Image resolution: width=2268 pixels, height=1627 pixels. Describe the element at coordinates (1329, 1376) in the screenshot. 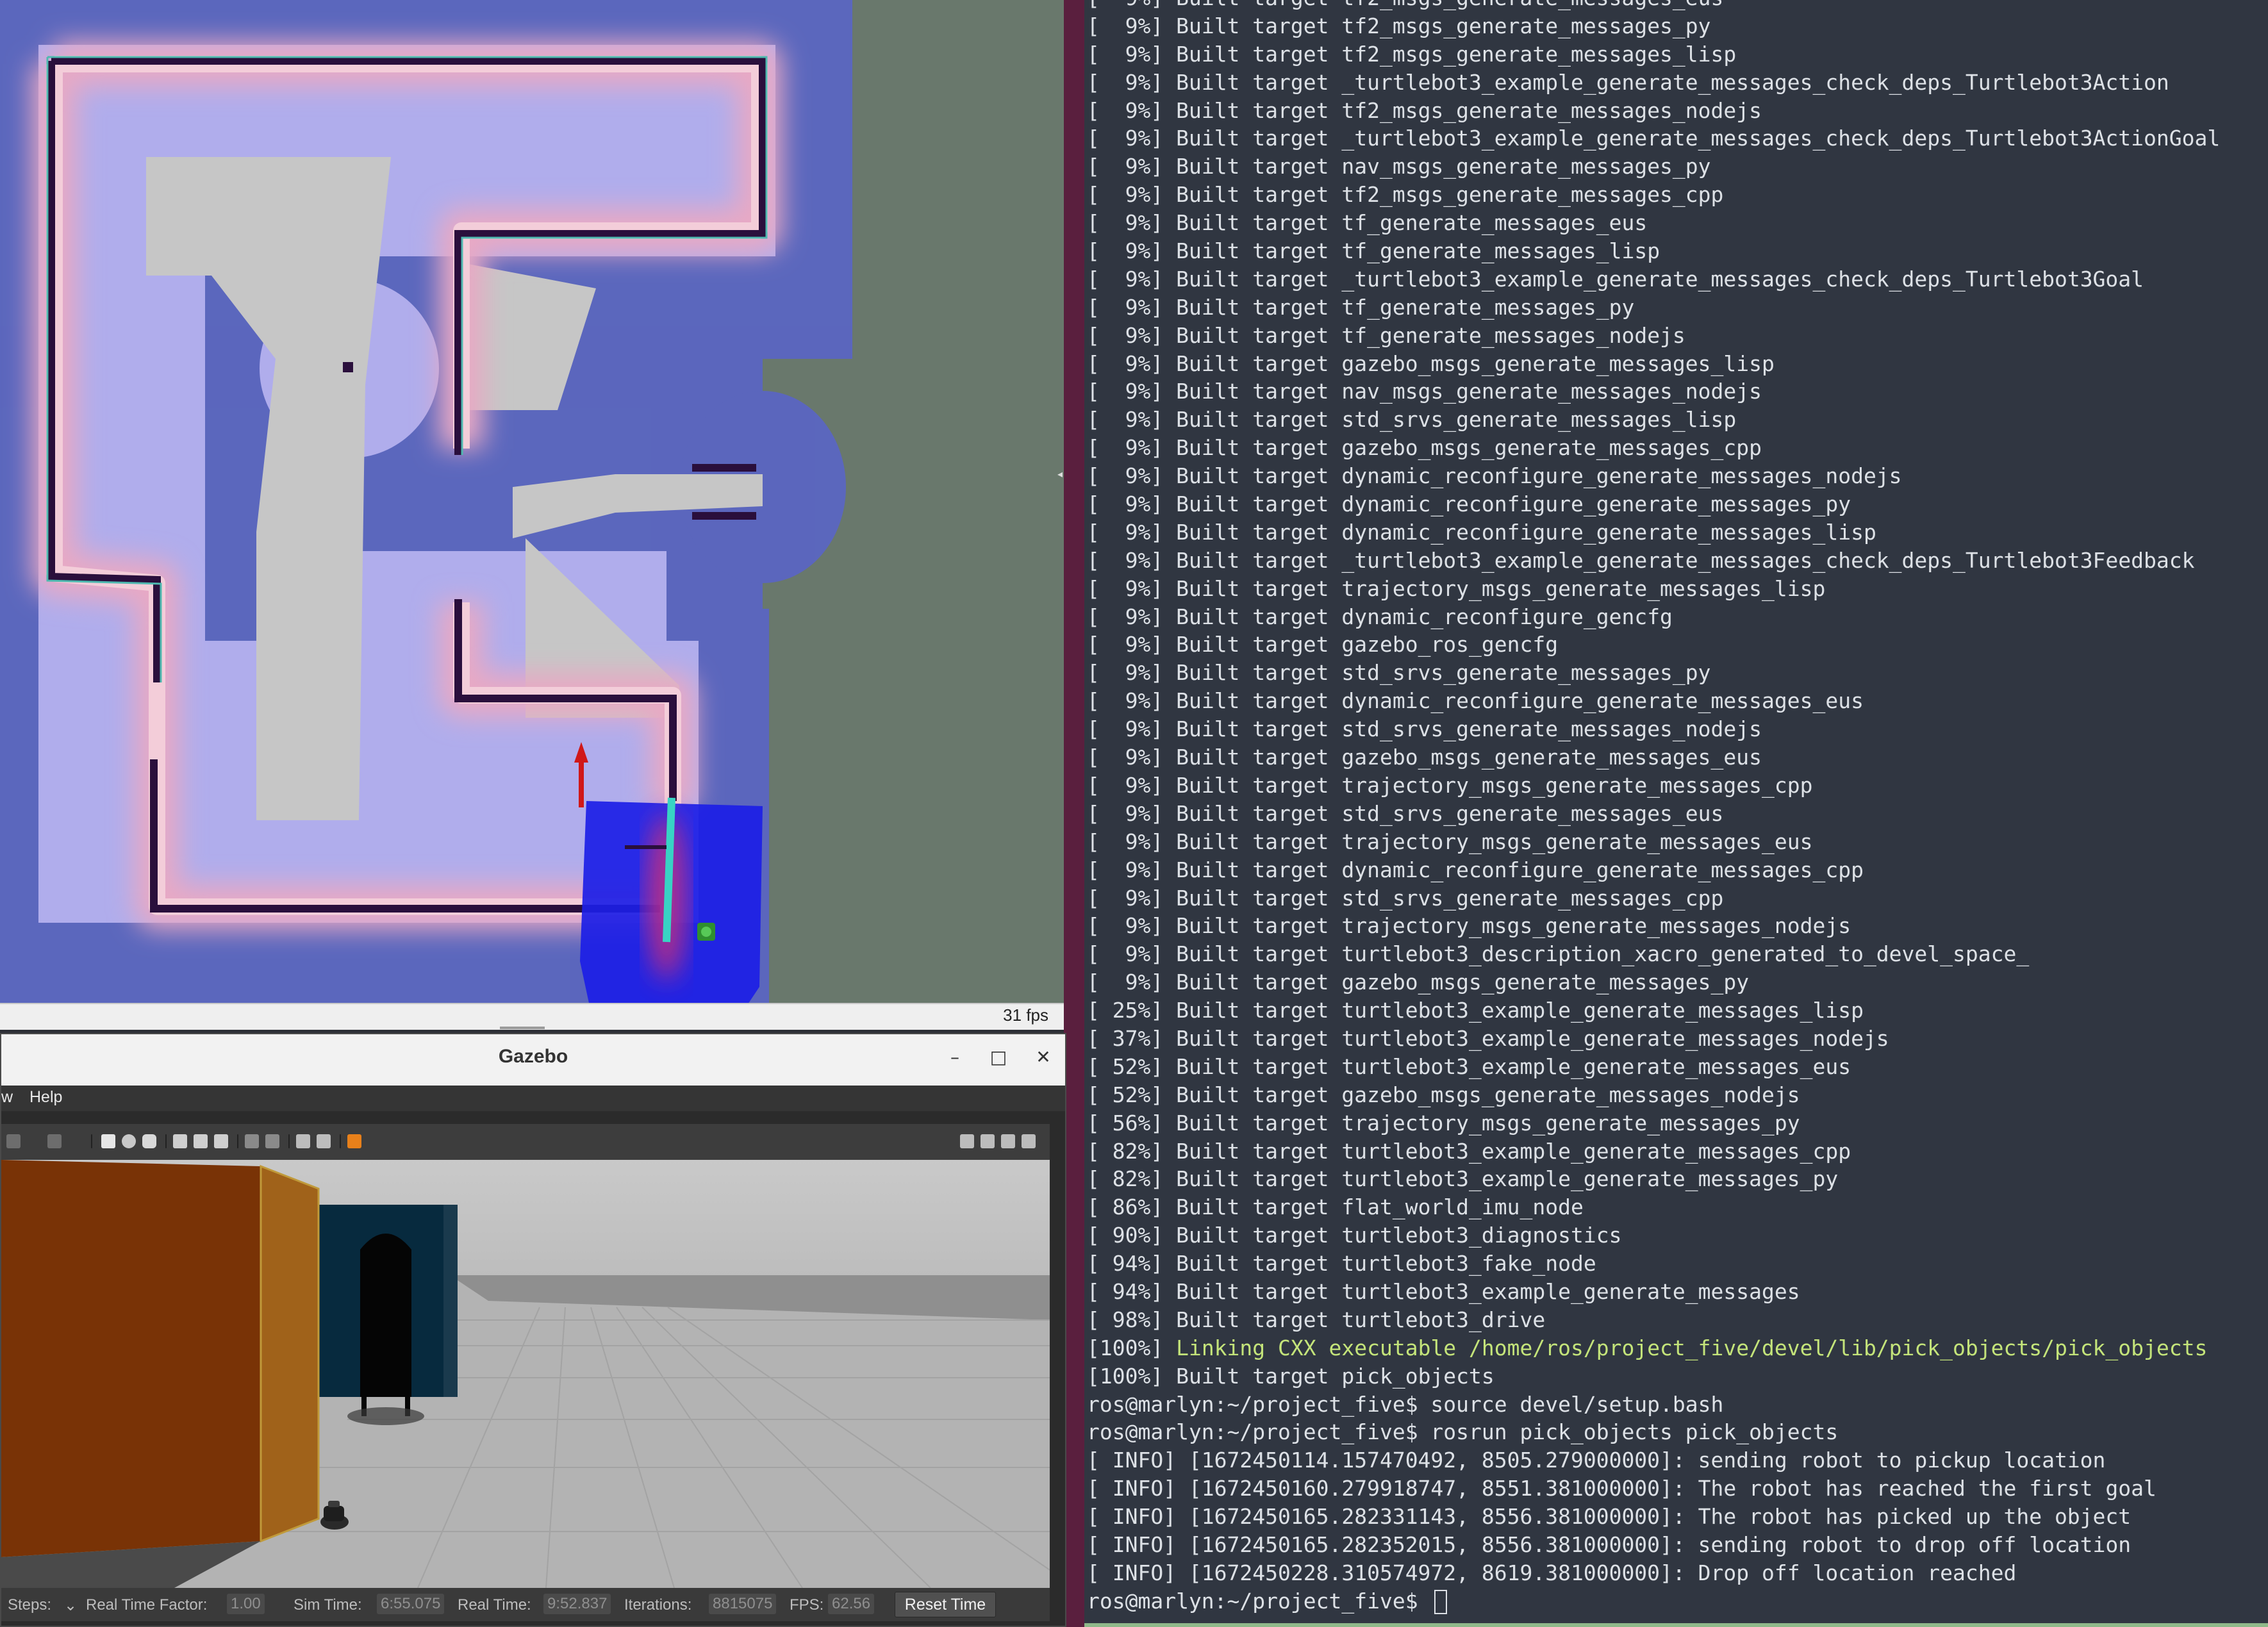

I see `terminal-line-text: Built target pick_objects` at that location.